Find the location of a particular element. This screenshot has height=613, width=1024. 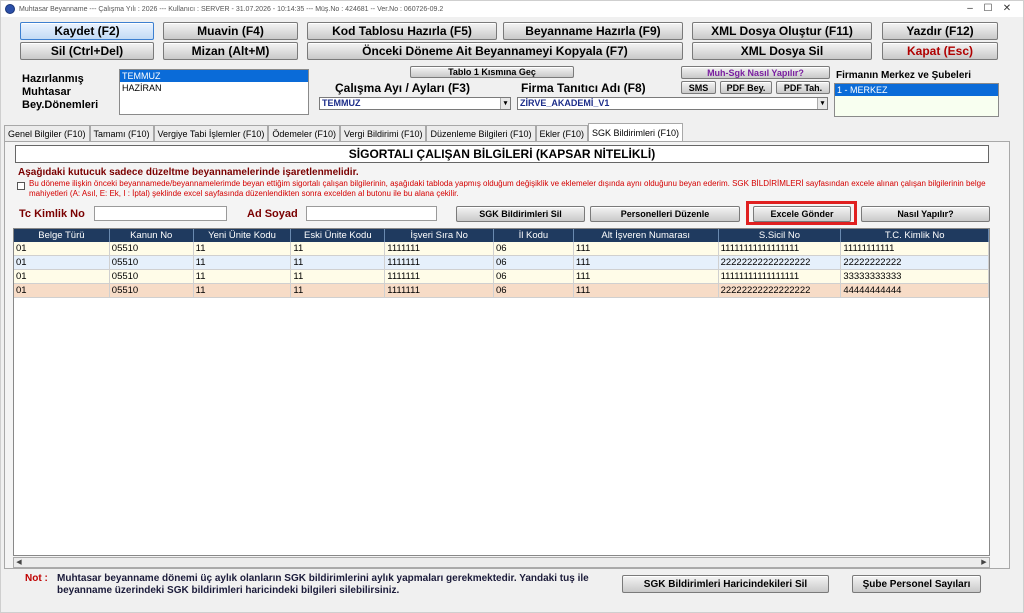

scroll-right-icon: ▶ is located at coordinates (984, 562).